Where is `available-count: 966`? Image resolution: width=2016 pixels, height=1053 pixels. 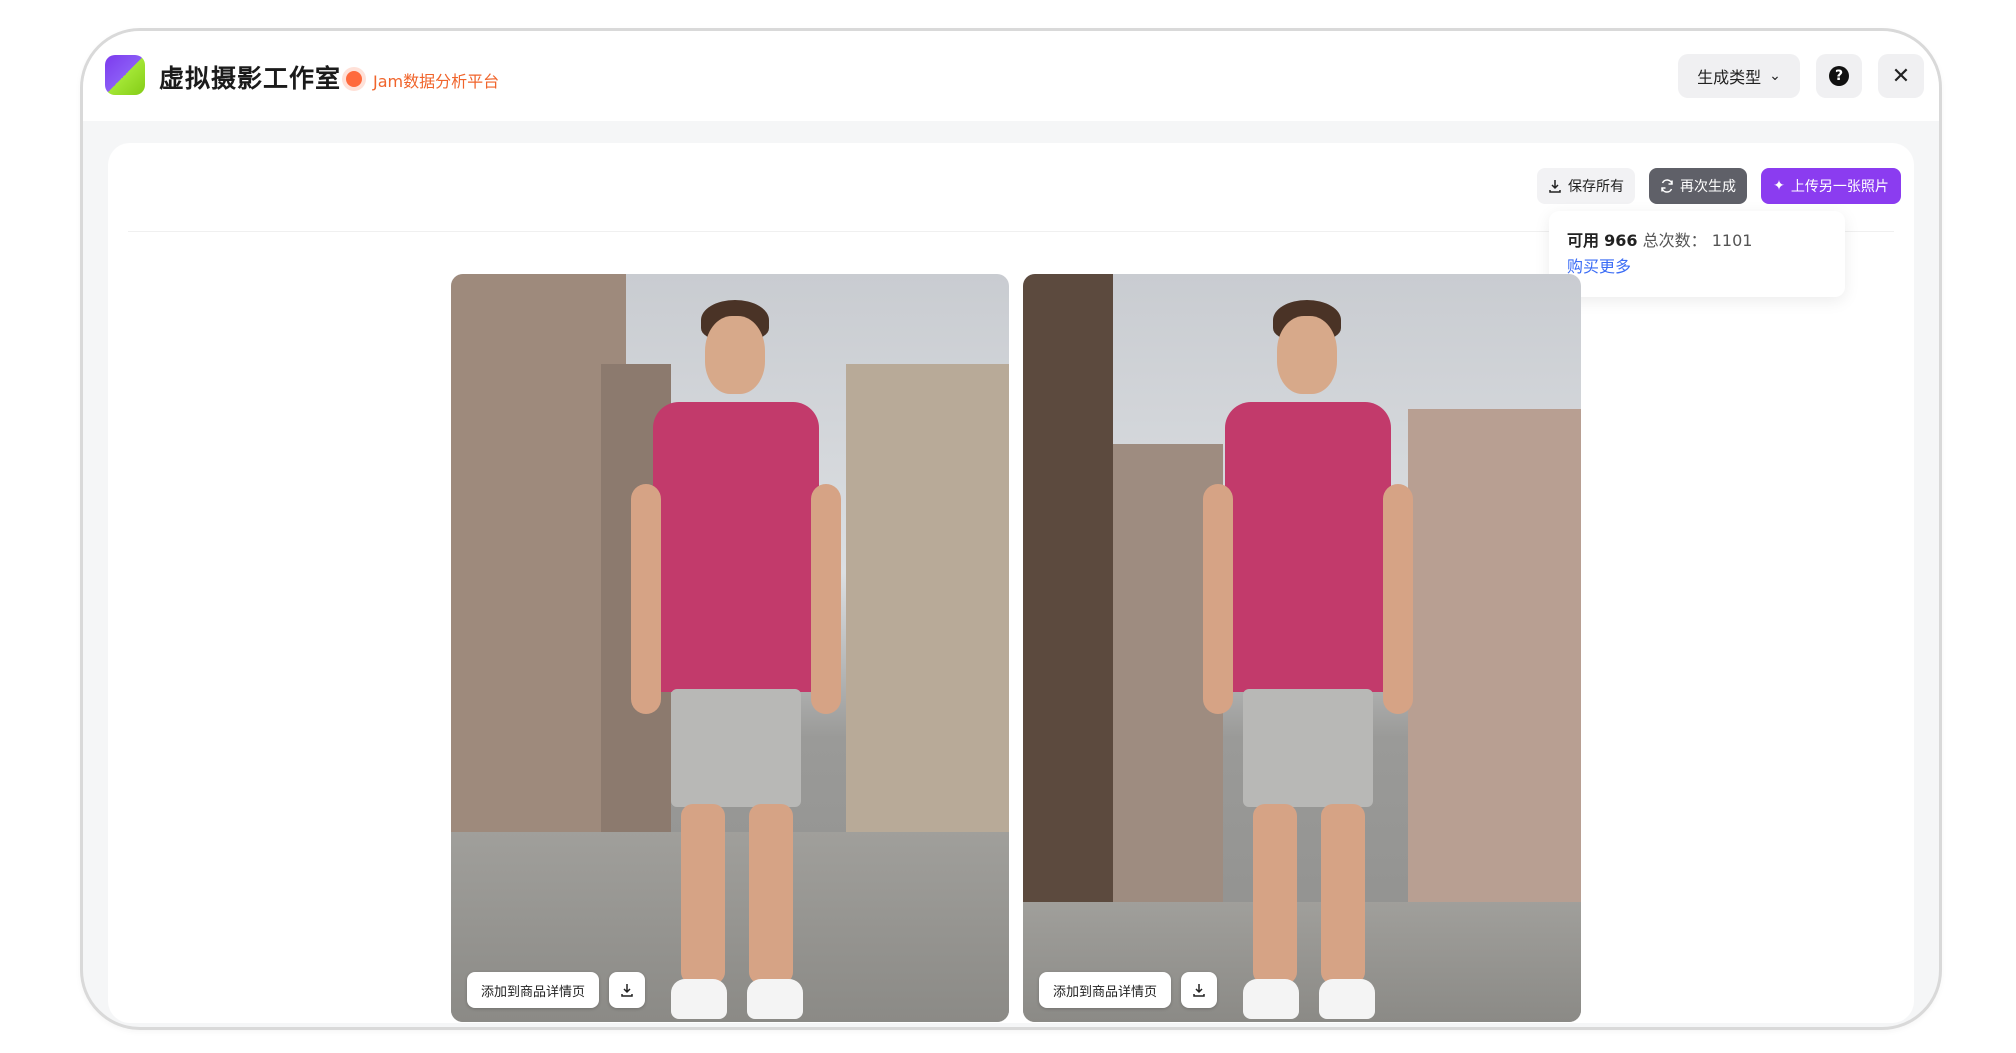
available-count: 966 is located at coordinates (1621, 240).